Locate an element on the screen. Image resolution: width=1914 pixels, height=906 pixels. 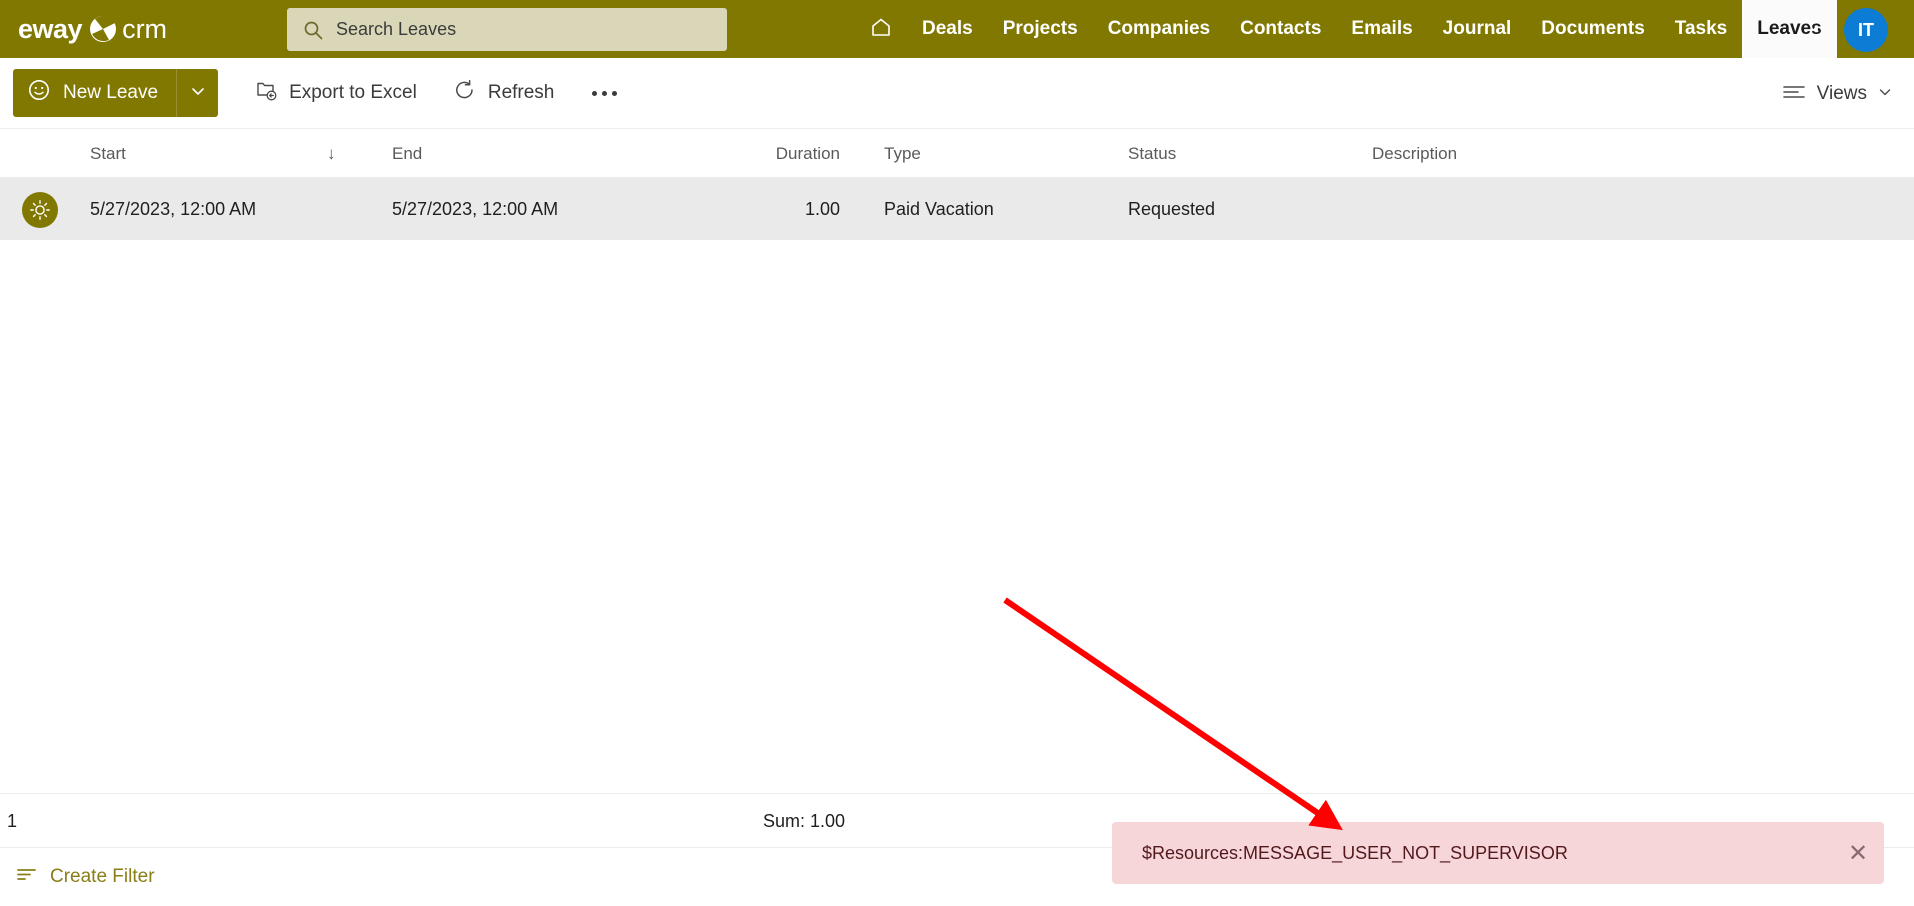
error-toast: $Resources:MESSAGE_USER_NOT_SUPERVISOR ✕ is located at coordinates (1498, 853).